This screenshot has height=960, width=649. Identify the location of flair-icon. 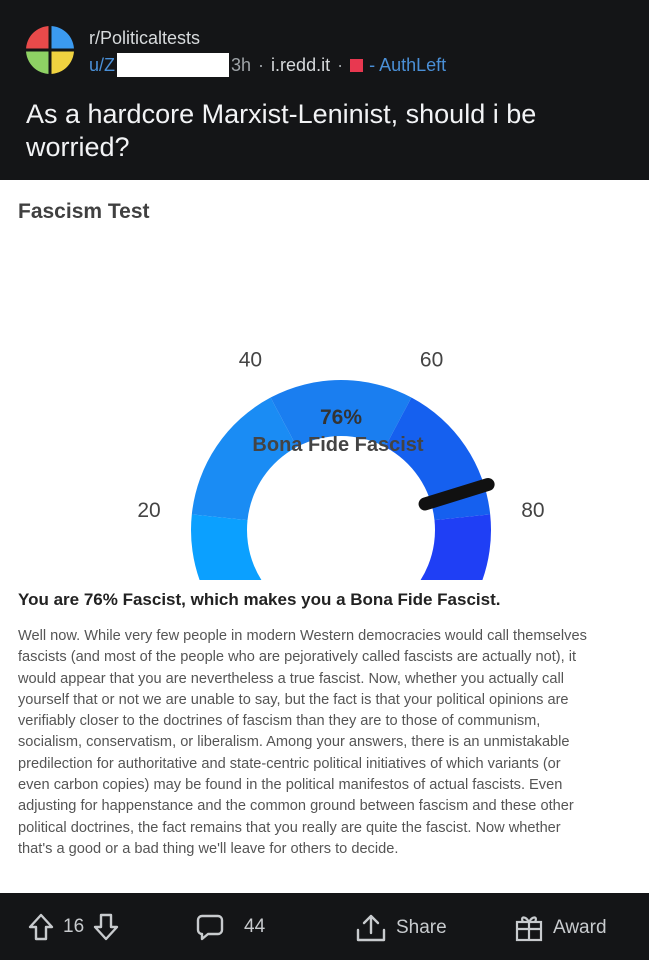
(357, 65).